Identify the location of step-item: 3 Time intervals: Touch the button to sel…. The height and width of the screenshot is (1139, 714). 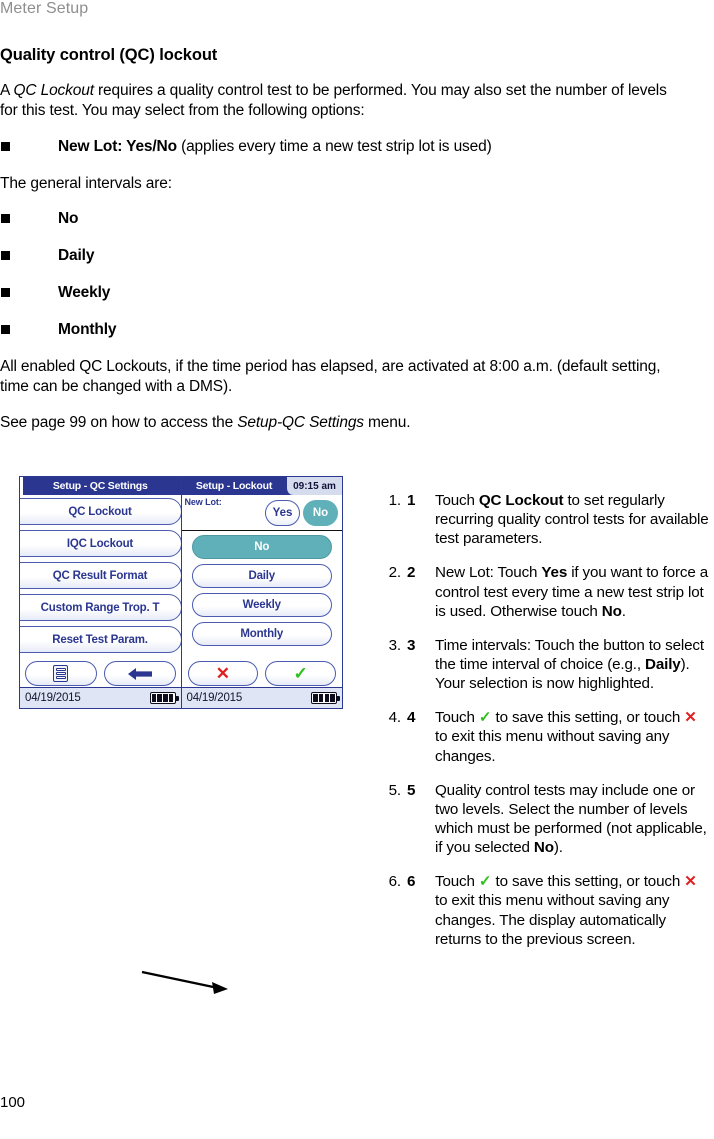
(557, 664).